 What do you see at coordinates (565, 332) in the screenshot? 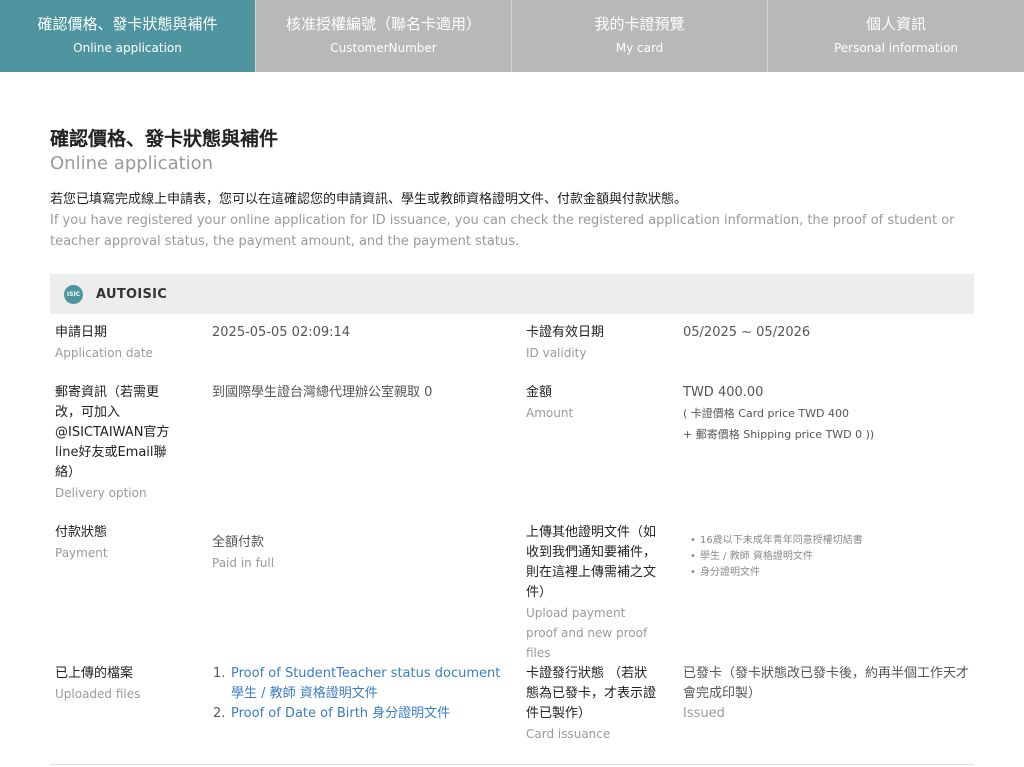
I see `label-zh: 卡證有效日期` at bounding box center [565, 332].